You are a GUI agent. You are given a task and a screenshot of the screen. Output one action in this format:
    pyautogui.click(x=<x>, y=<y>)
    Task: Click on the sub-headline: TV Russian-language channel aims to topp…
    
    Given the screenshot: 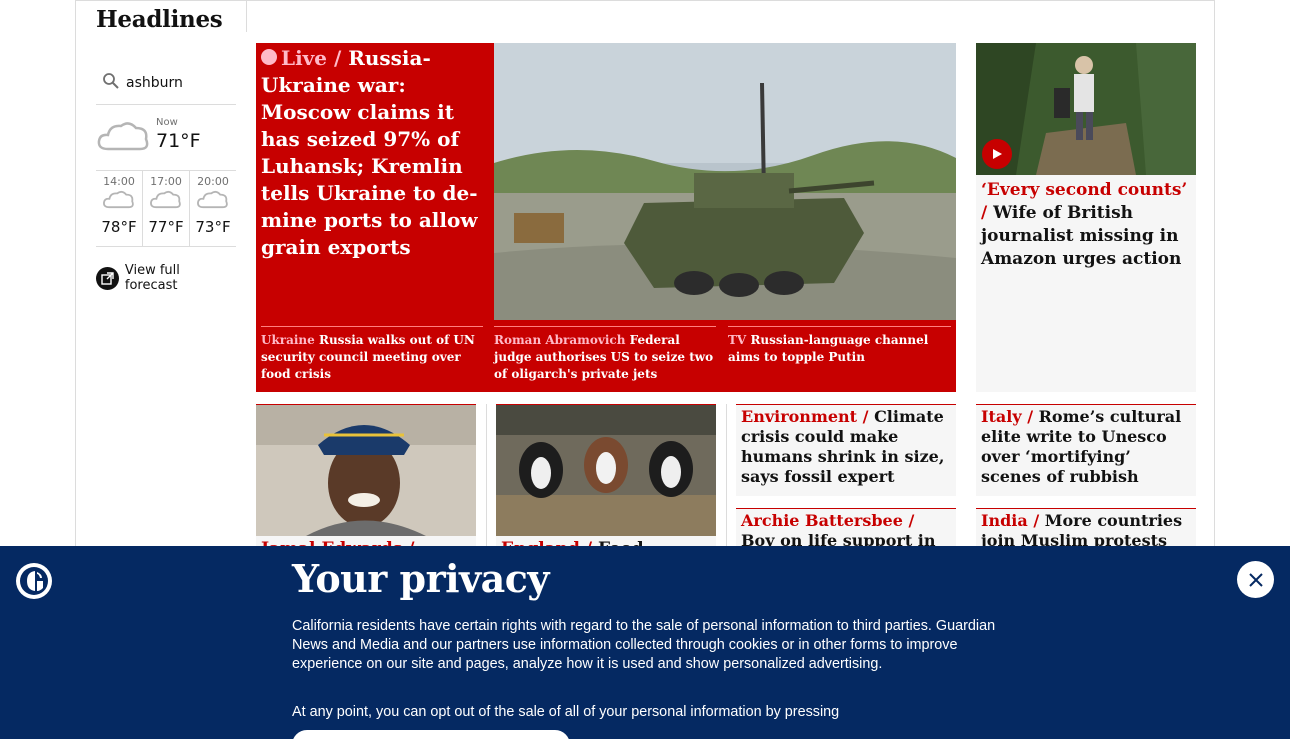 What is the action you would take?
    pyautogui.click(x=839, y=346)
    